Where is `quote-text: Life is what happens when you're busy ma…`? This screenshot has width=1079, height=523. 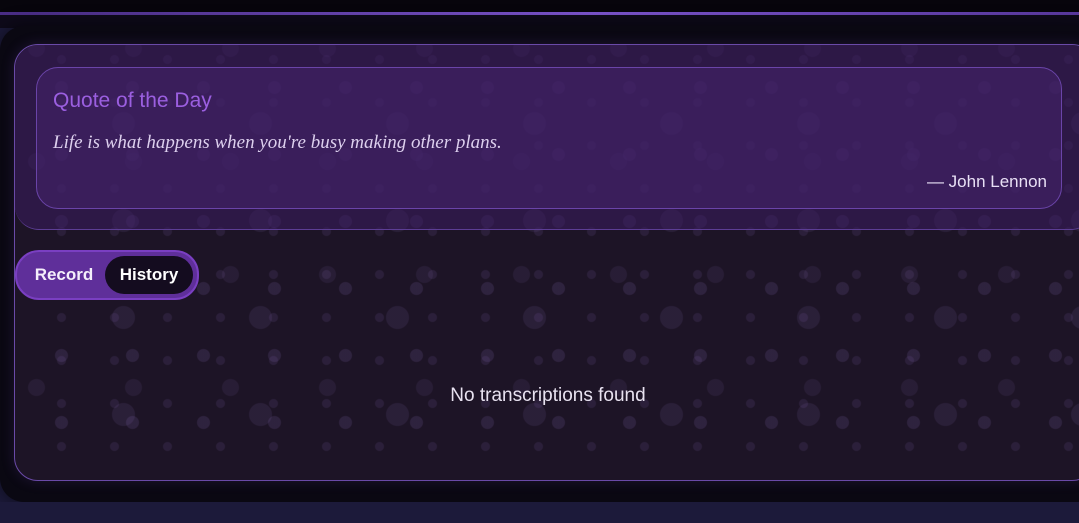
quote-text: Life is what happens when you're busy ma… is located at coordinates (277, 142).